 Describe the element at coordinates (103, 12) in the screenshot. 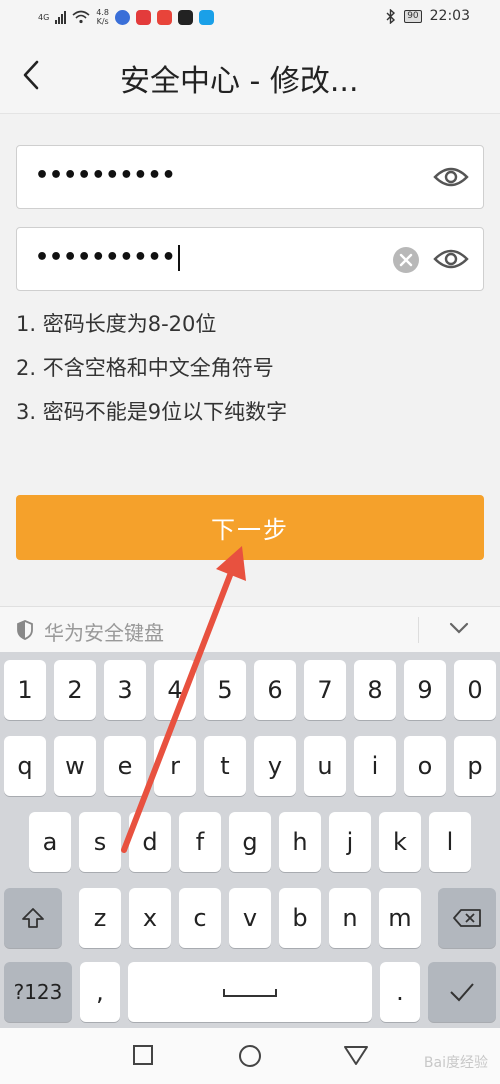

I see `net-speed-value: 4.8` at that location.